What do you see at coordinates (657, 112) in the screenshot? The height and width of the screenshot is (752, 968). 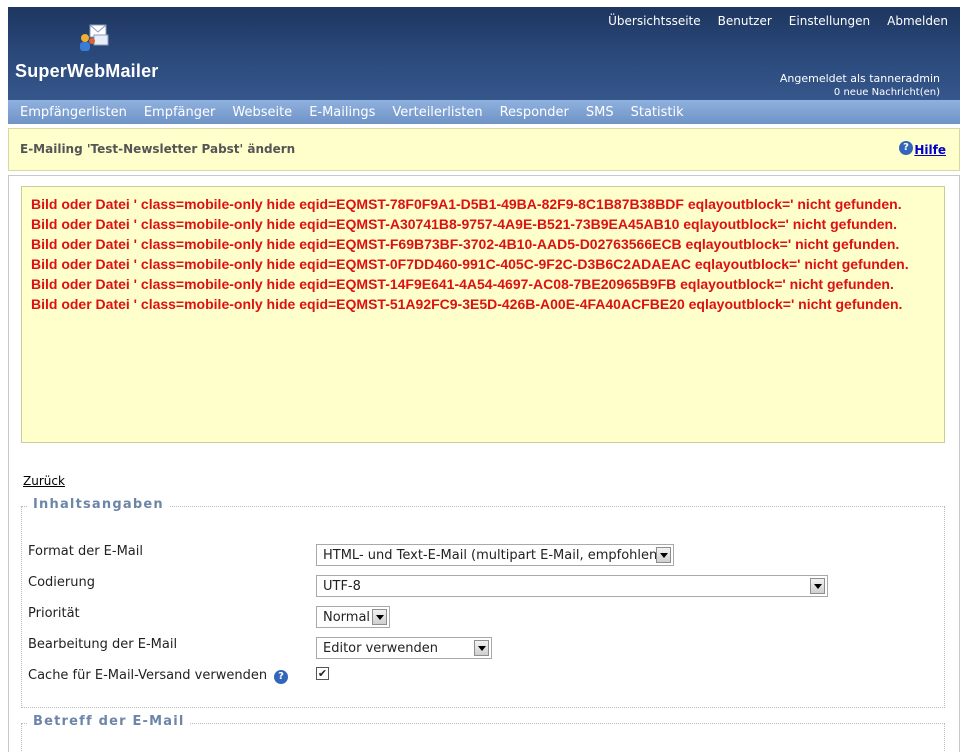 I see `nav-item-statistics: Statistik` at bounding box center [657, 112].